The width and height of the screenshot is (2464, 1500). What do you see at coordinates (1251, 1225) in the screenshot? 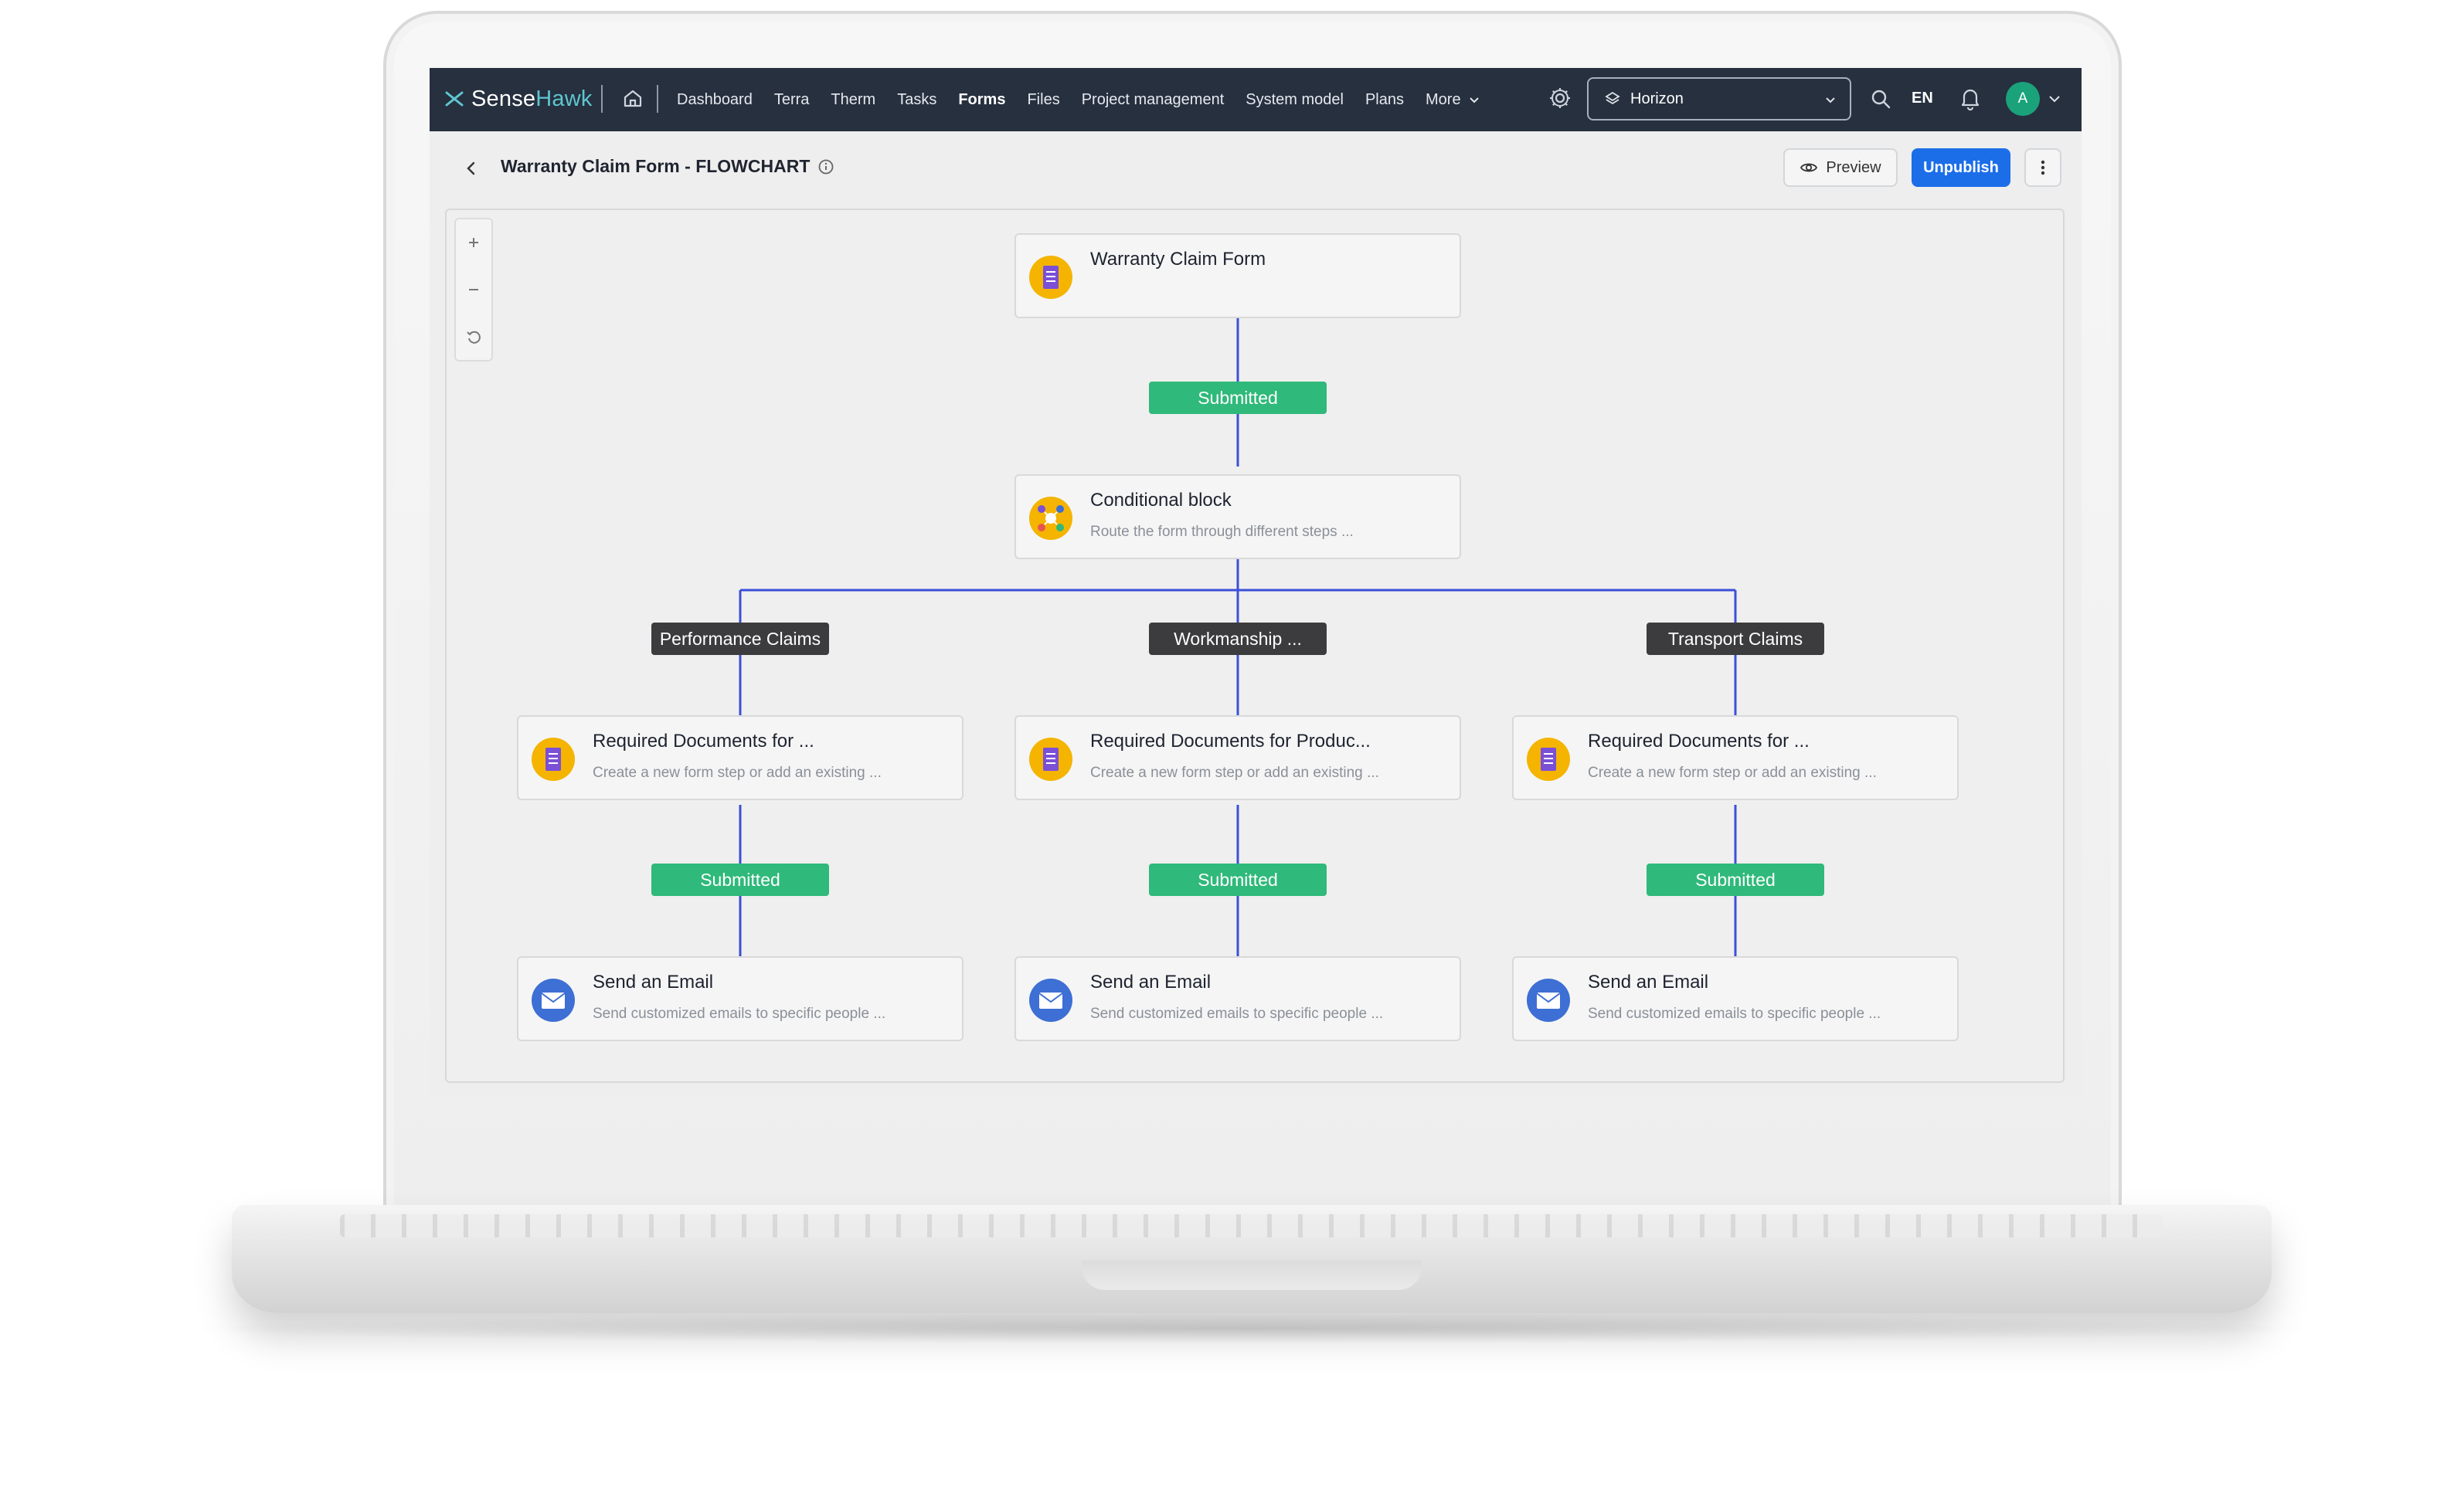
I see `keyboard-strip` at bounding box center [1251, 1225].